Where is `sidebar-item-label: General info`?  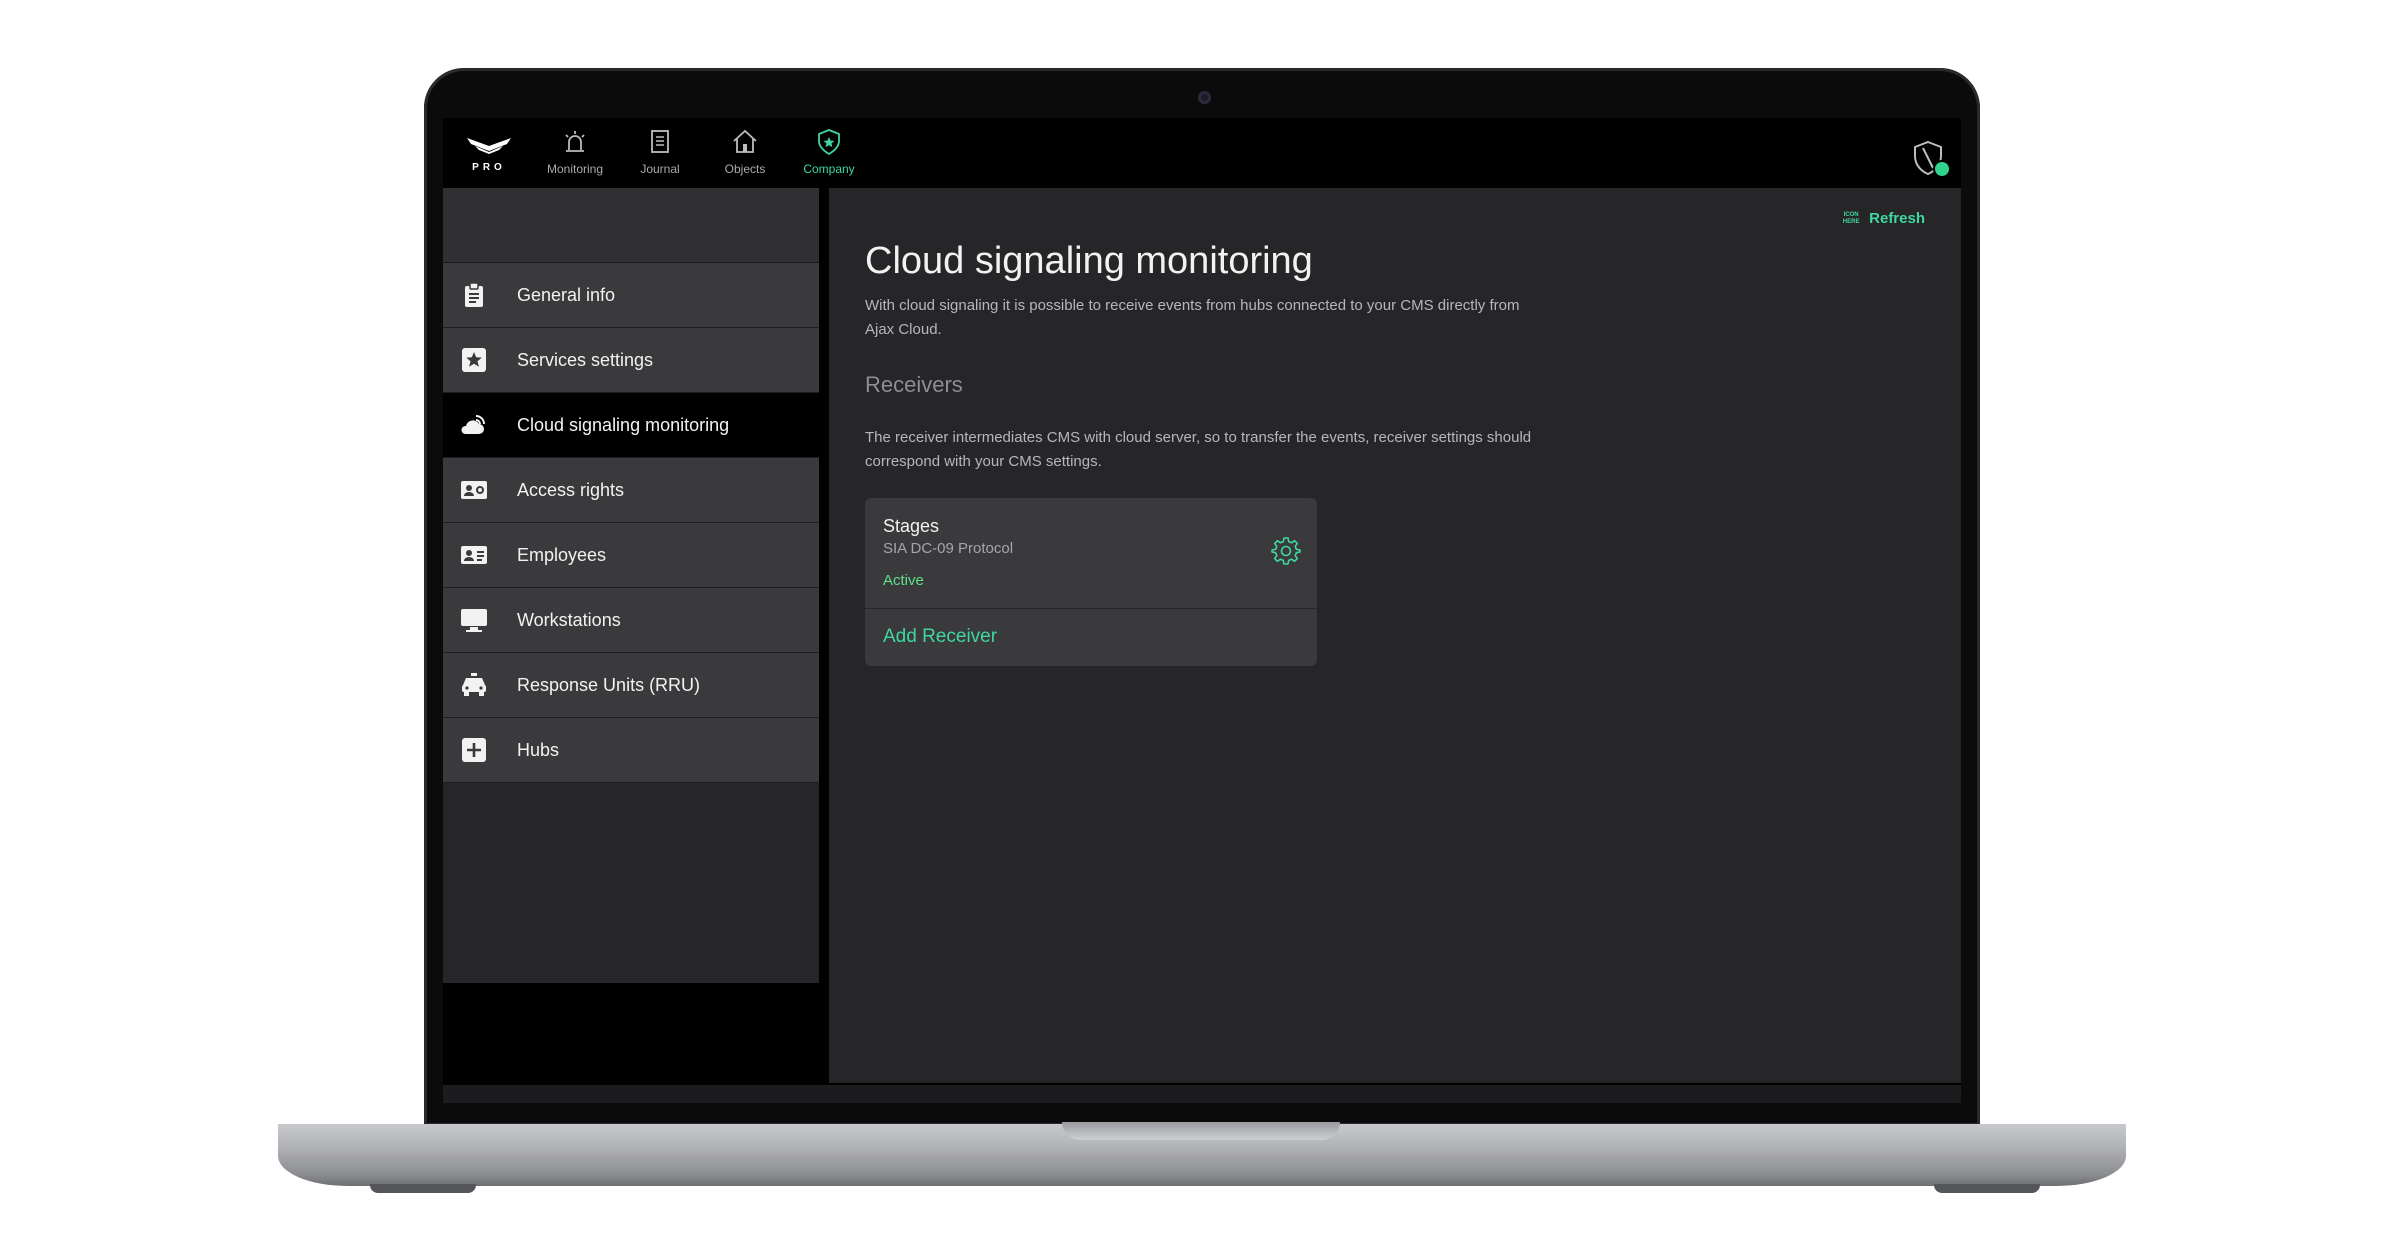
sidebar-item-label: General info is located at coordinates (566, 294).